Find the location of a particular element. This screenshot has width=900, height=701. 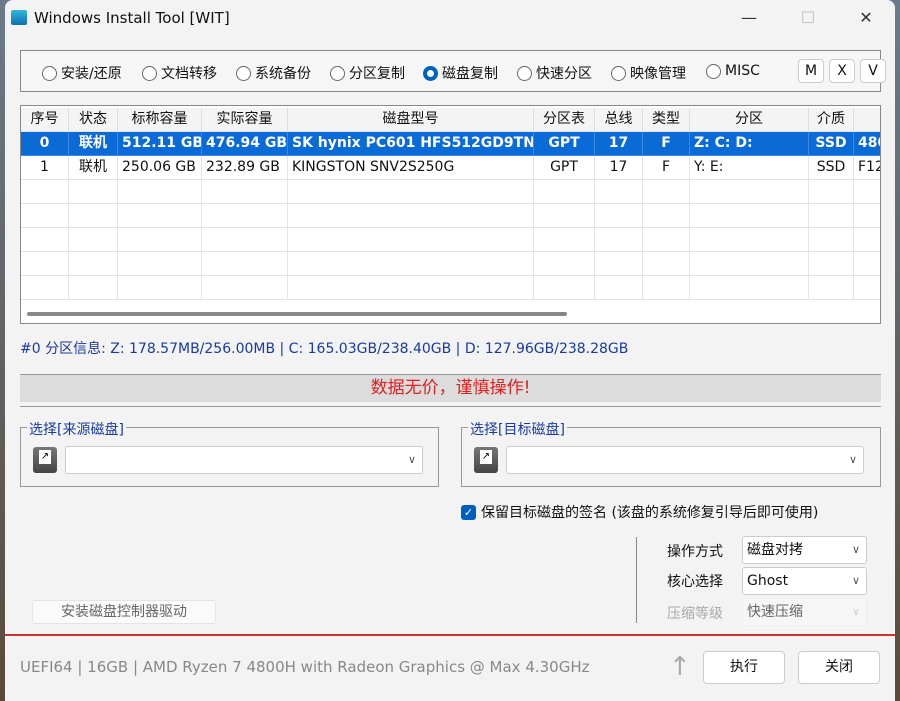

table-cell: 476.94 GB is located at coordinates (245, 144).